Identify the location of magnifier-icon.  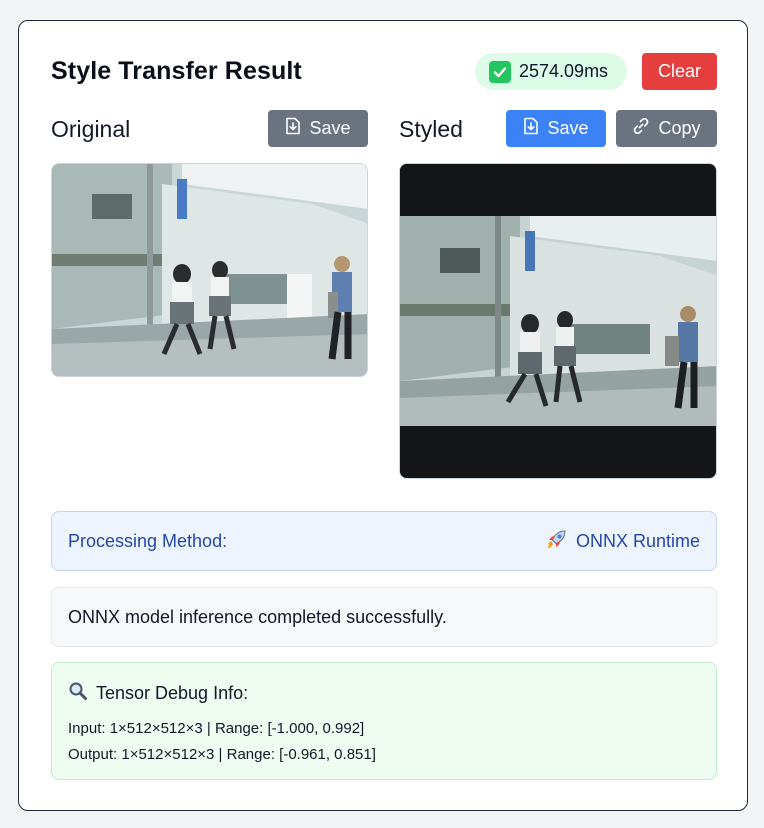
(78, 693).